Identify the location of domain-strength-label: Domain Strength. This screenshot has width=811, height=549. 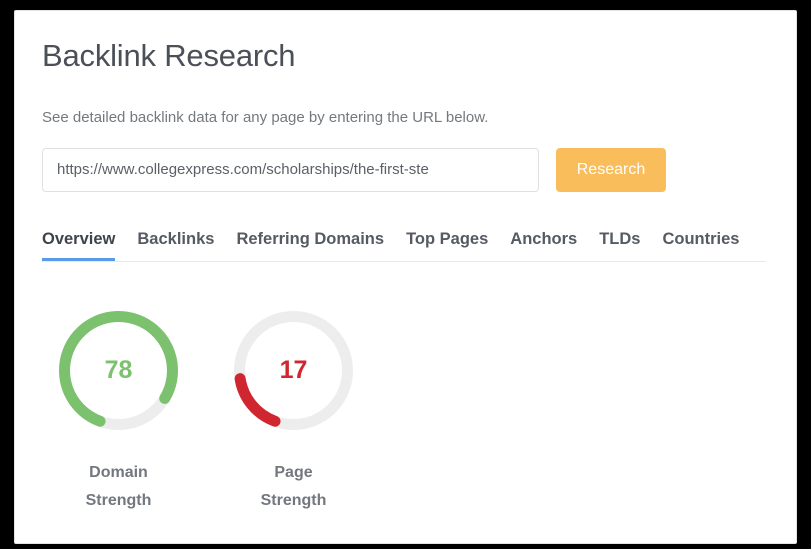
(119, 487).